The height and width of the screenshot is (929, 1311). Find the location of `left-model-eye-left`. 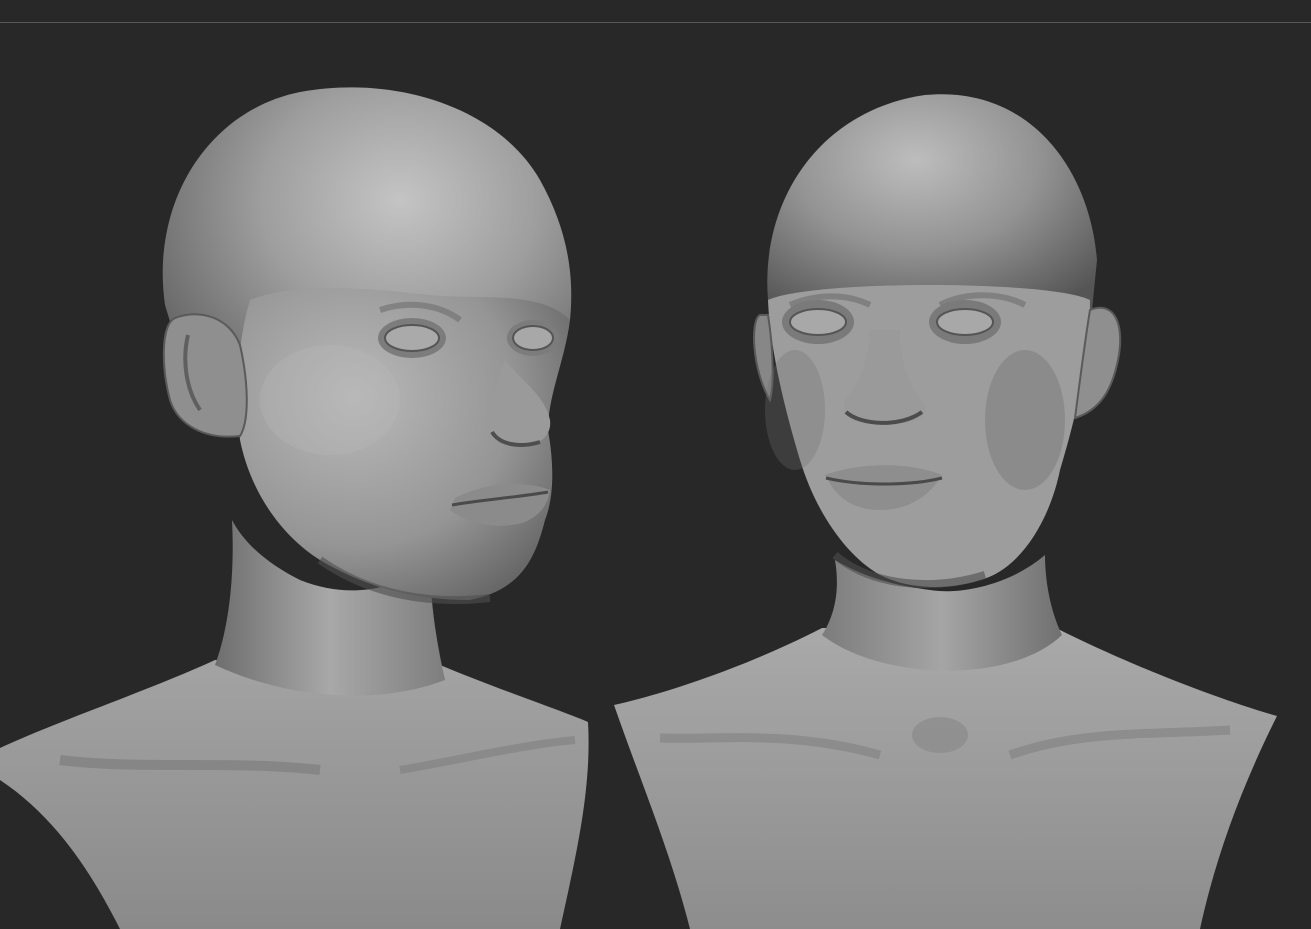

left-model-eye-left is located at coordinates (412, 338).